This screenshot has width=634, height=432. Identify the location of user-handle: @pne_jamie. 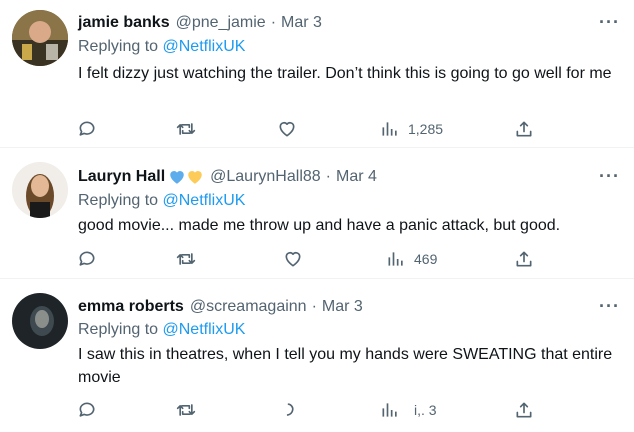
(221, 23).